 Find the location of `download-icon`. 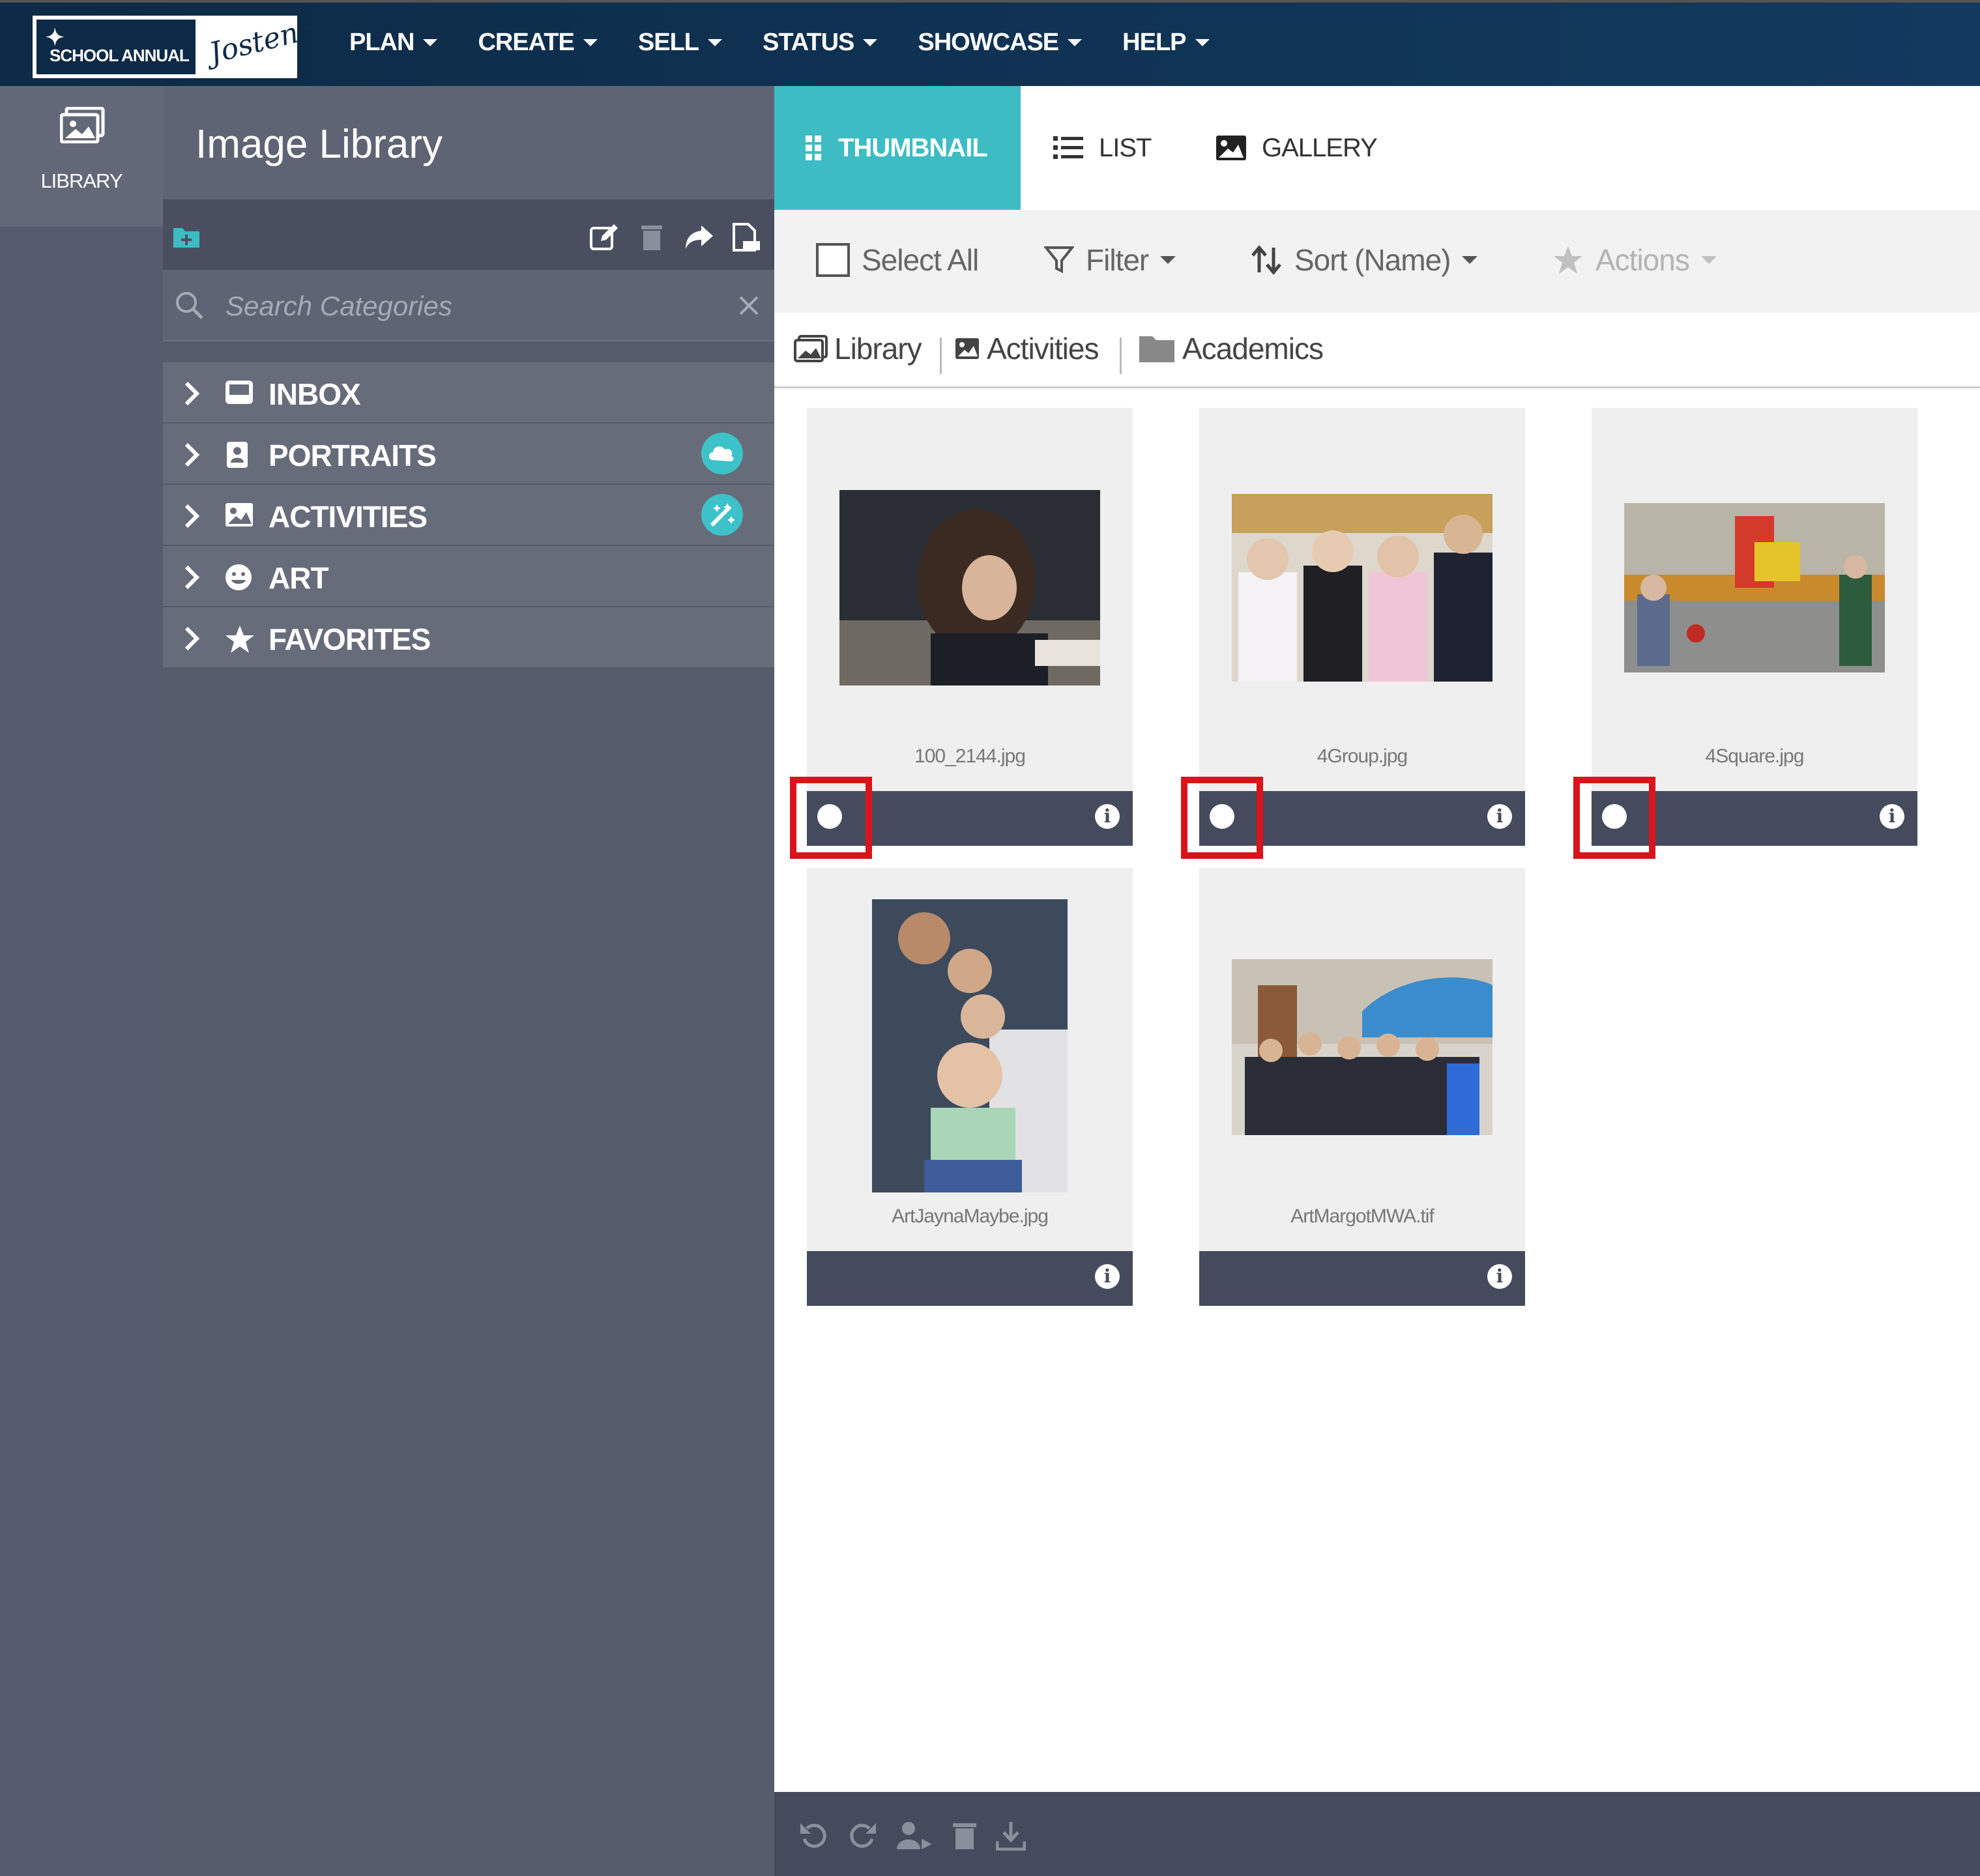

download-icon is located at coordinates (1011, 1836).